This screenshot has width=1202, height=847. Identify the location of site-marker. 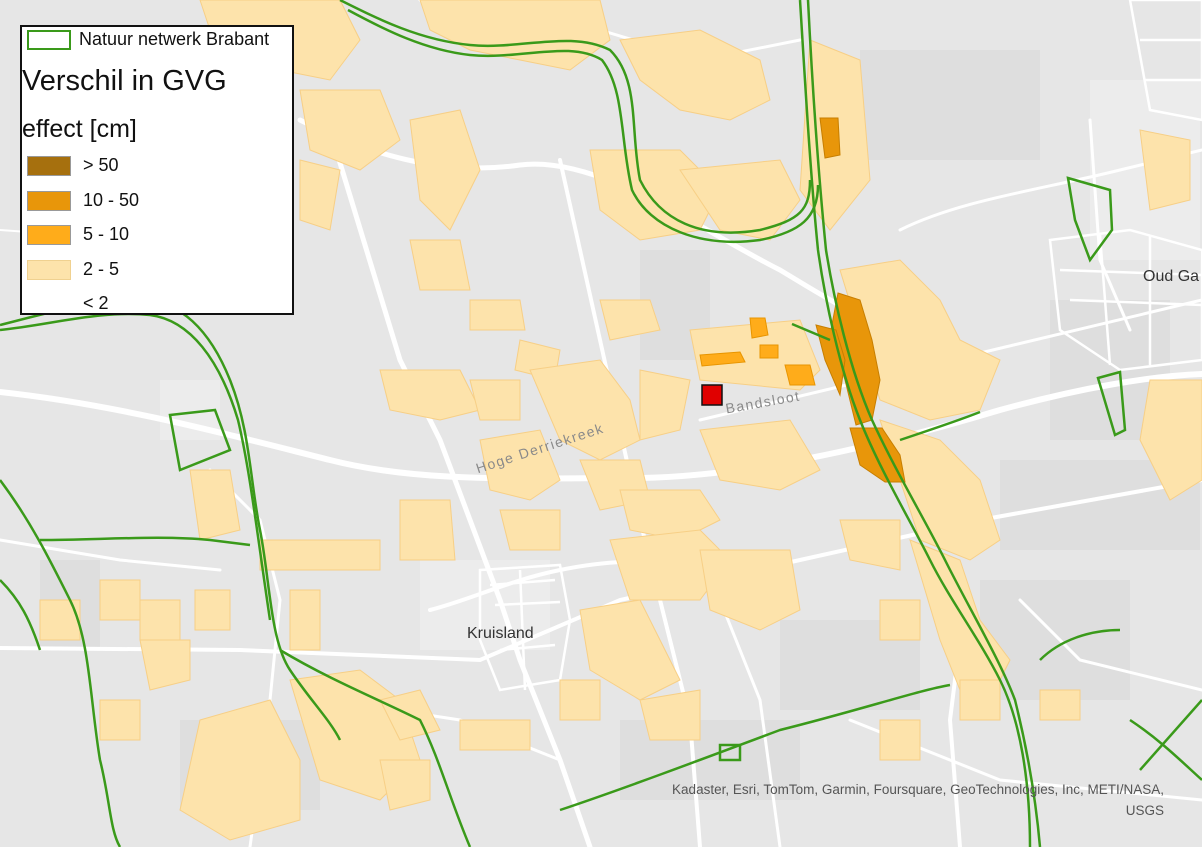
(712, 395).